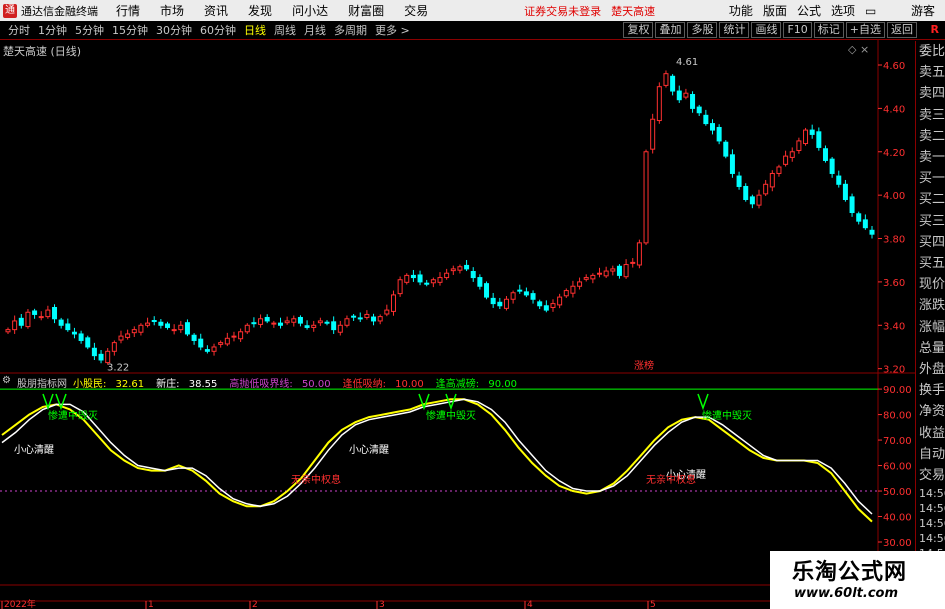  Describe the element at coordinates (865, 30) in the screenshot. I see `add-watchlist-button: +自选` at that location.